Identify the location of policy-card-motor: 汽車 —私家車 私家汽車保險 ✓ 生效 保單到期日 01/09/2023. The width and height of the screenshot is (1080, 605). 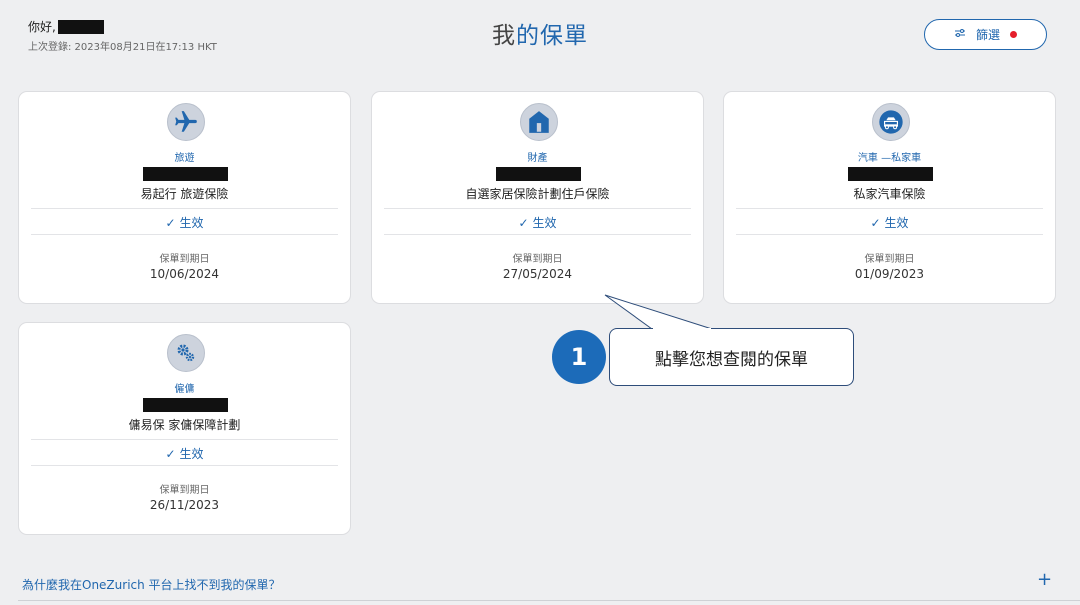
(889, 197).